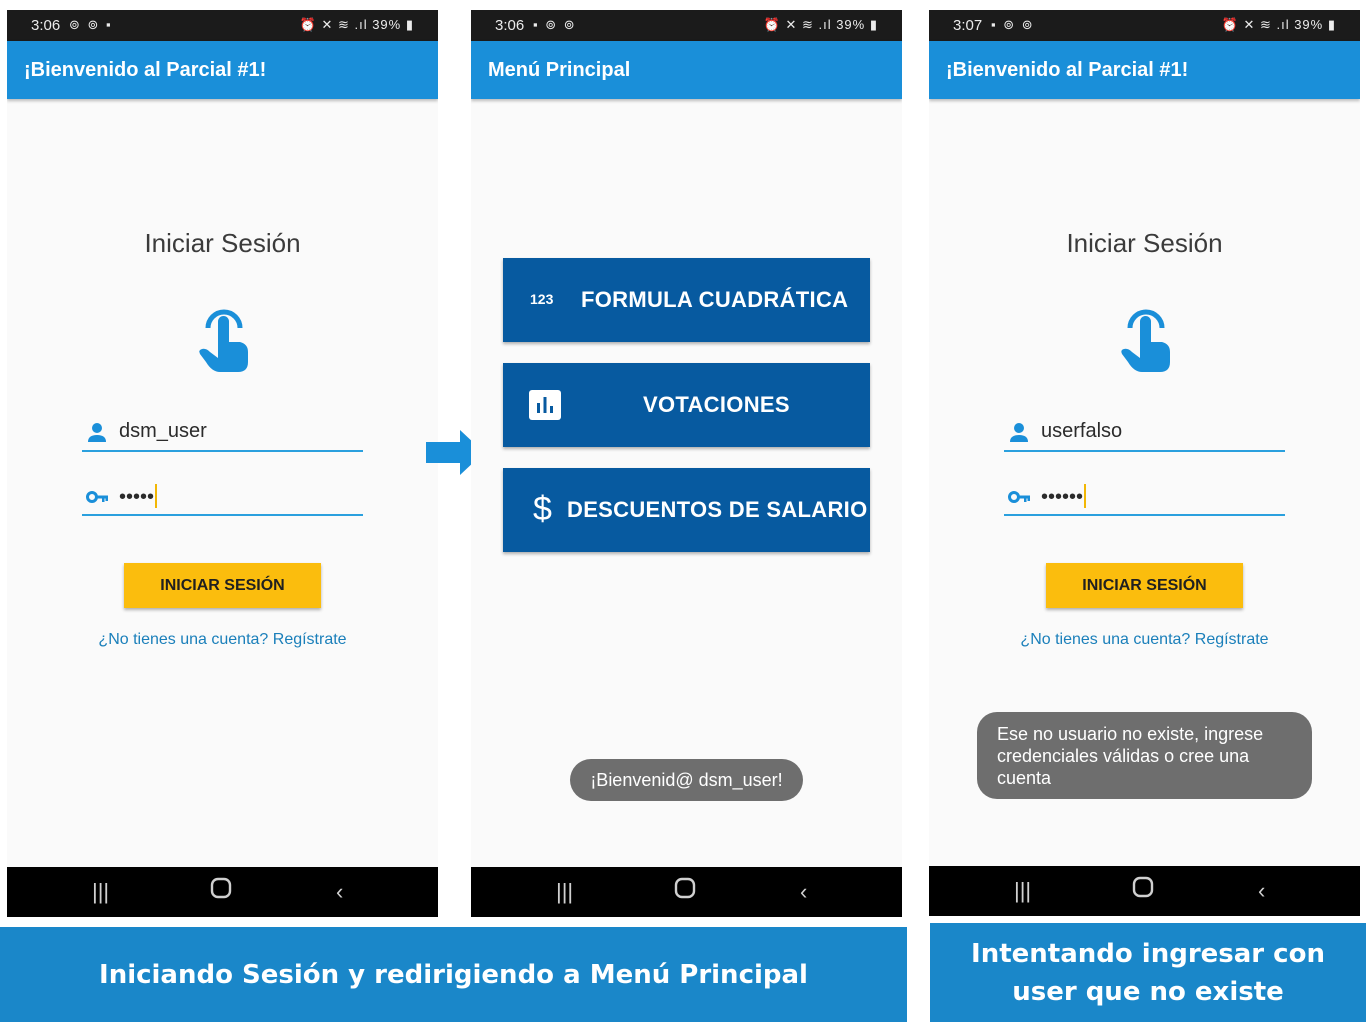  What do you see at coordinates (968, 25) in the screenshot?
I see `status-time: 3:07` at bounding box center [968, 25].